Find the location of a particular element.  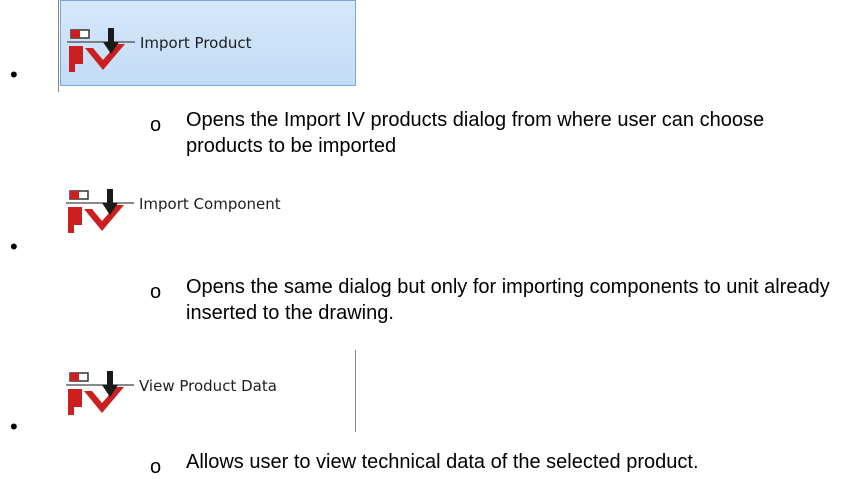

view-product-data-button: View Product Data is located at coordinates (203, 386).